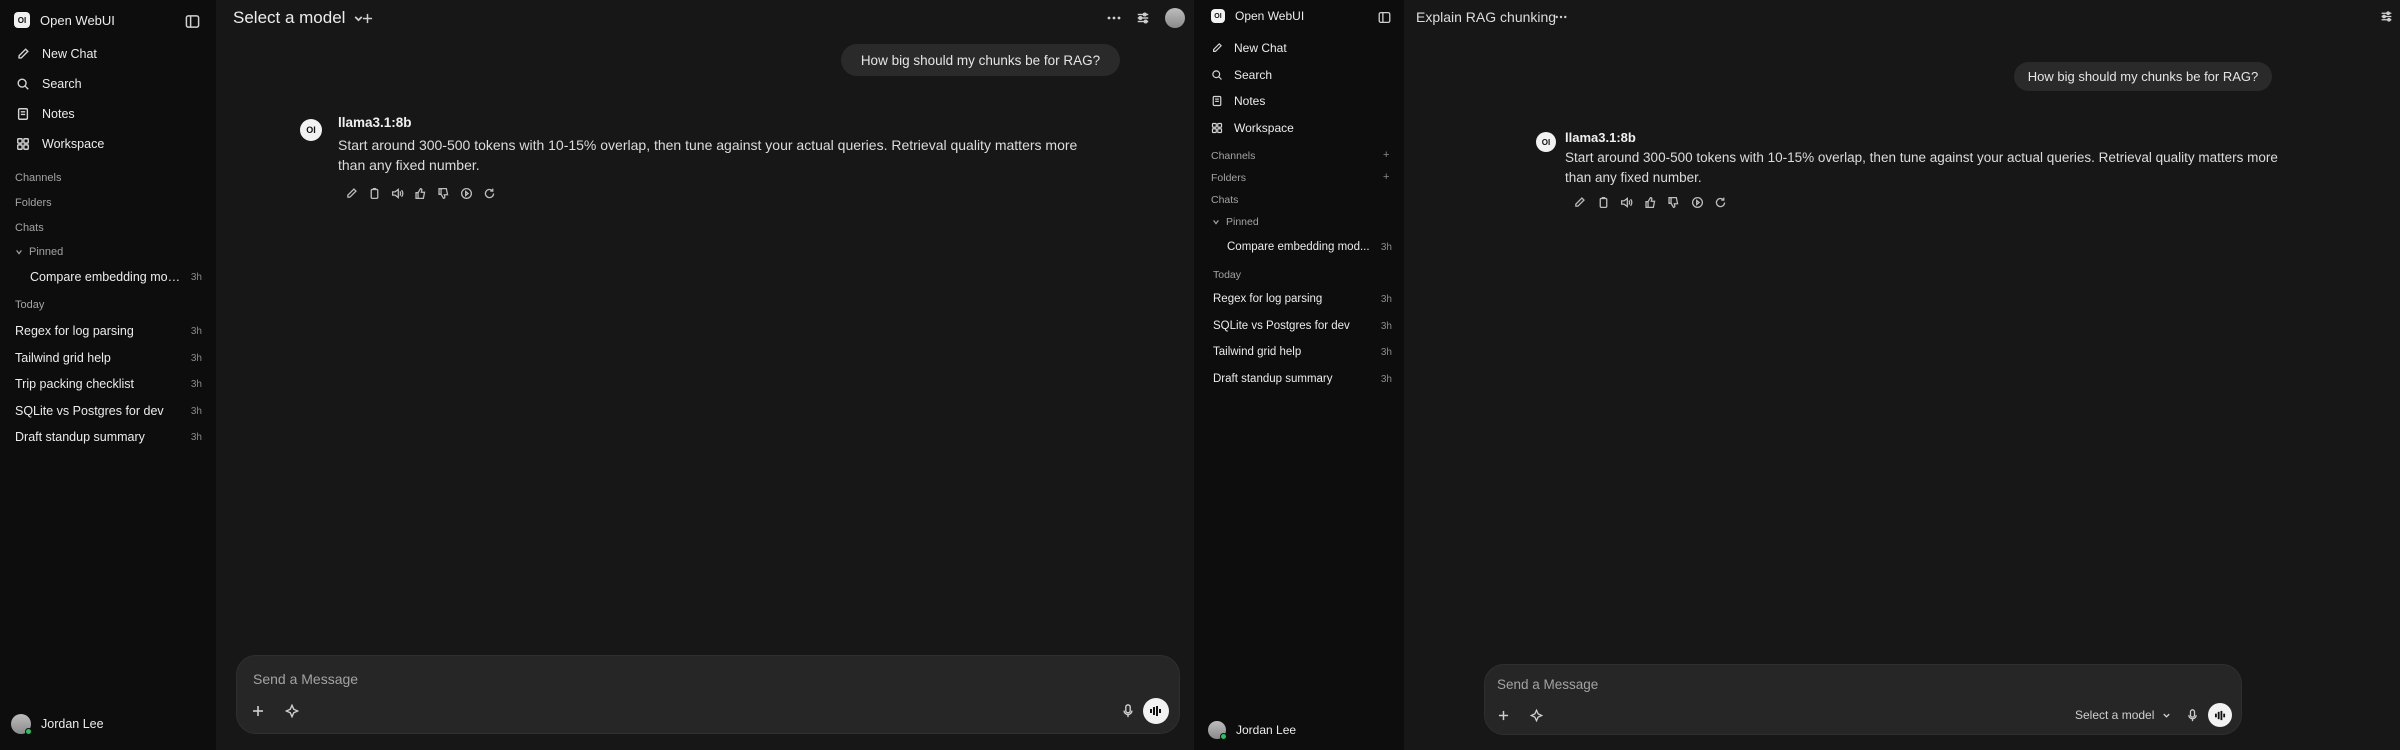 The width and height of the screenshot is (2400, 750). Describe the element at coordinates (1863, 699) in the screenshot. I see `message-composer: Send a Message Select a model` at that location.